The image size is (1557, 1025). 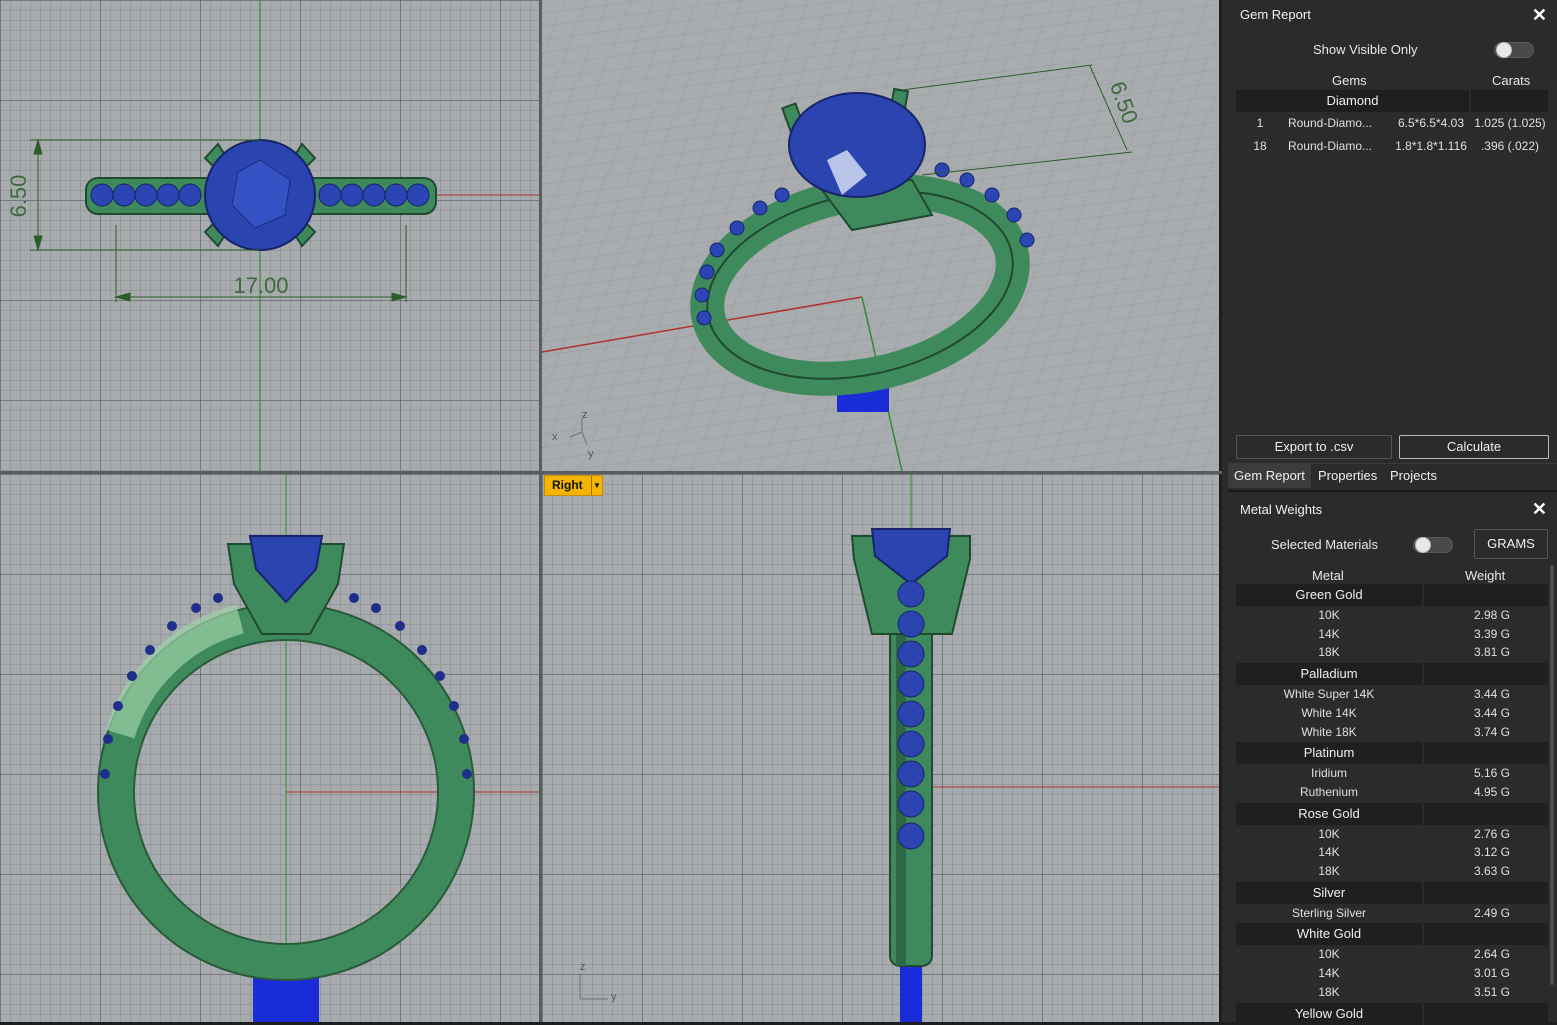 What do you see at coordinates (1392, 674) in the screenshot?
I see `metal-group: Palladium` at bounding box center [1392, 674].